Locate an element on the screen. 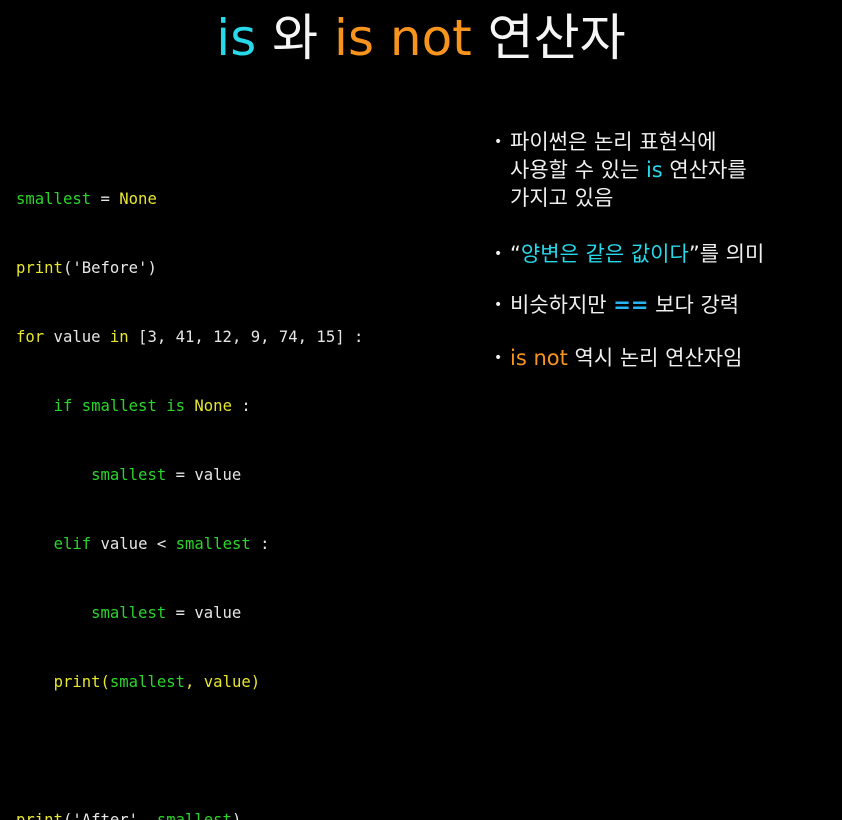 The width and height of the screenshot is (842, 820). code-token: if is located at coordinates (63, 406).